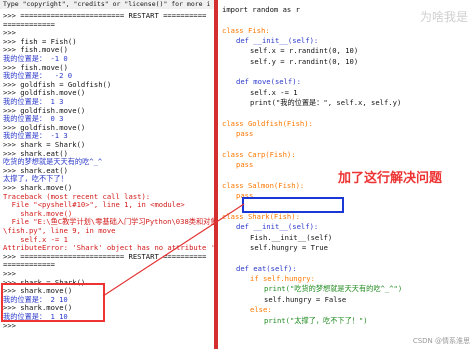  What do you see at coordinates (261, 9) in the screenshot?
I see `code-line: import random as r` at bounding box center [261, 9].